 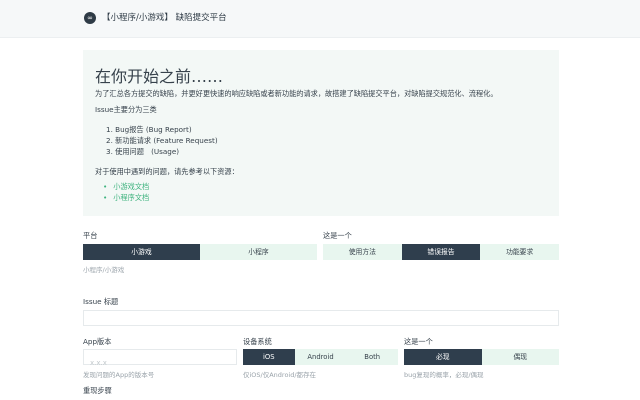 I want to click on issue-title-input, so click(x=321, y=324).